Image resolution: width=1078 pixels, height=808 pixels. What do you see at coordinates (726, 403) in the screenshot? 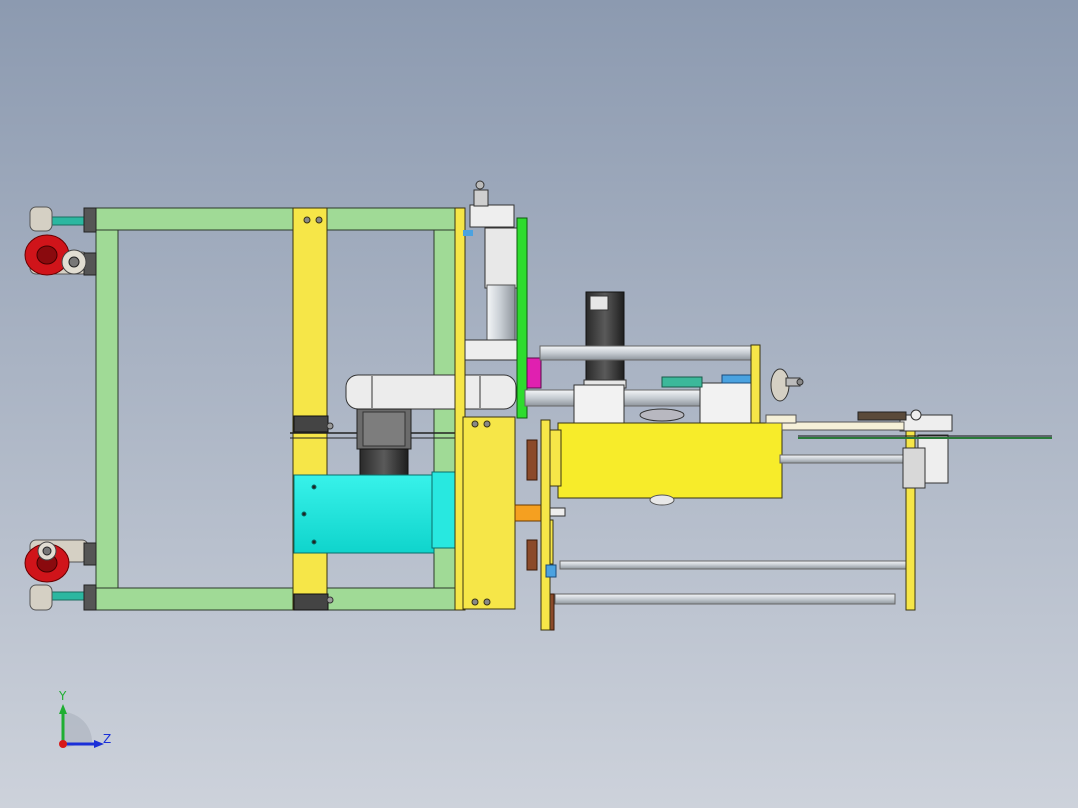
I see `rod-block-right` at bounding box center [726, 403].